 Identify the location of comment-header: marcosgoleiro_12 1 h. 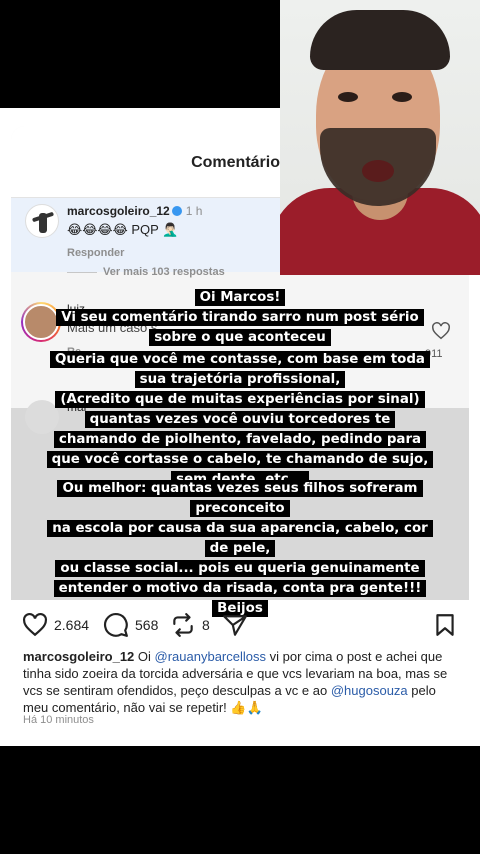
(134, 211).